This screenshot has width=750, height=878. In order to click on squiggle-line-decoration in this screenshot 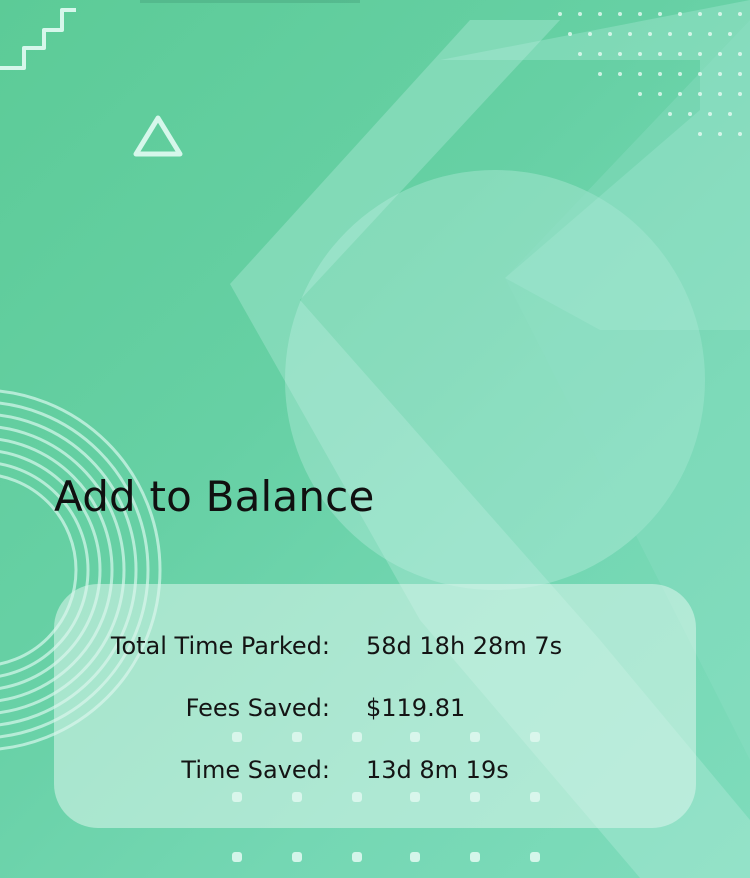, I will do `click(38, 39)`.